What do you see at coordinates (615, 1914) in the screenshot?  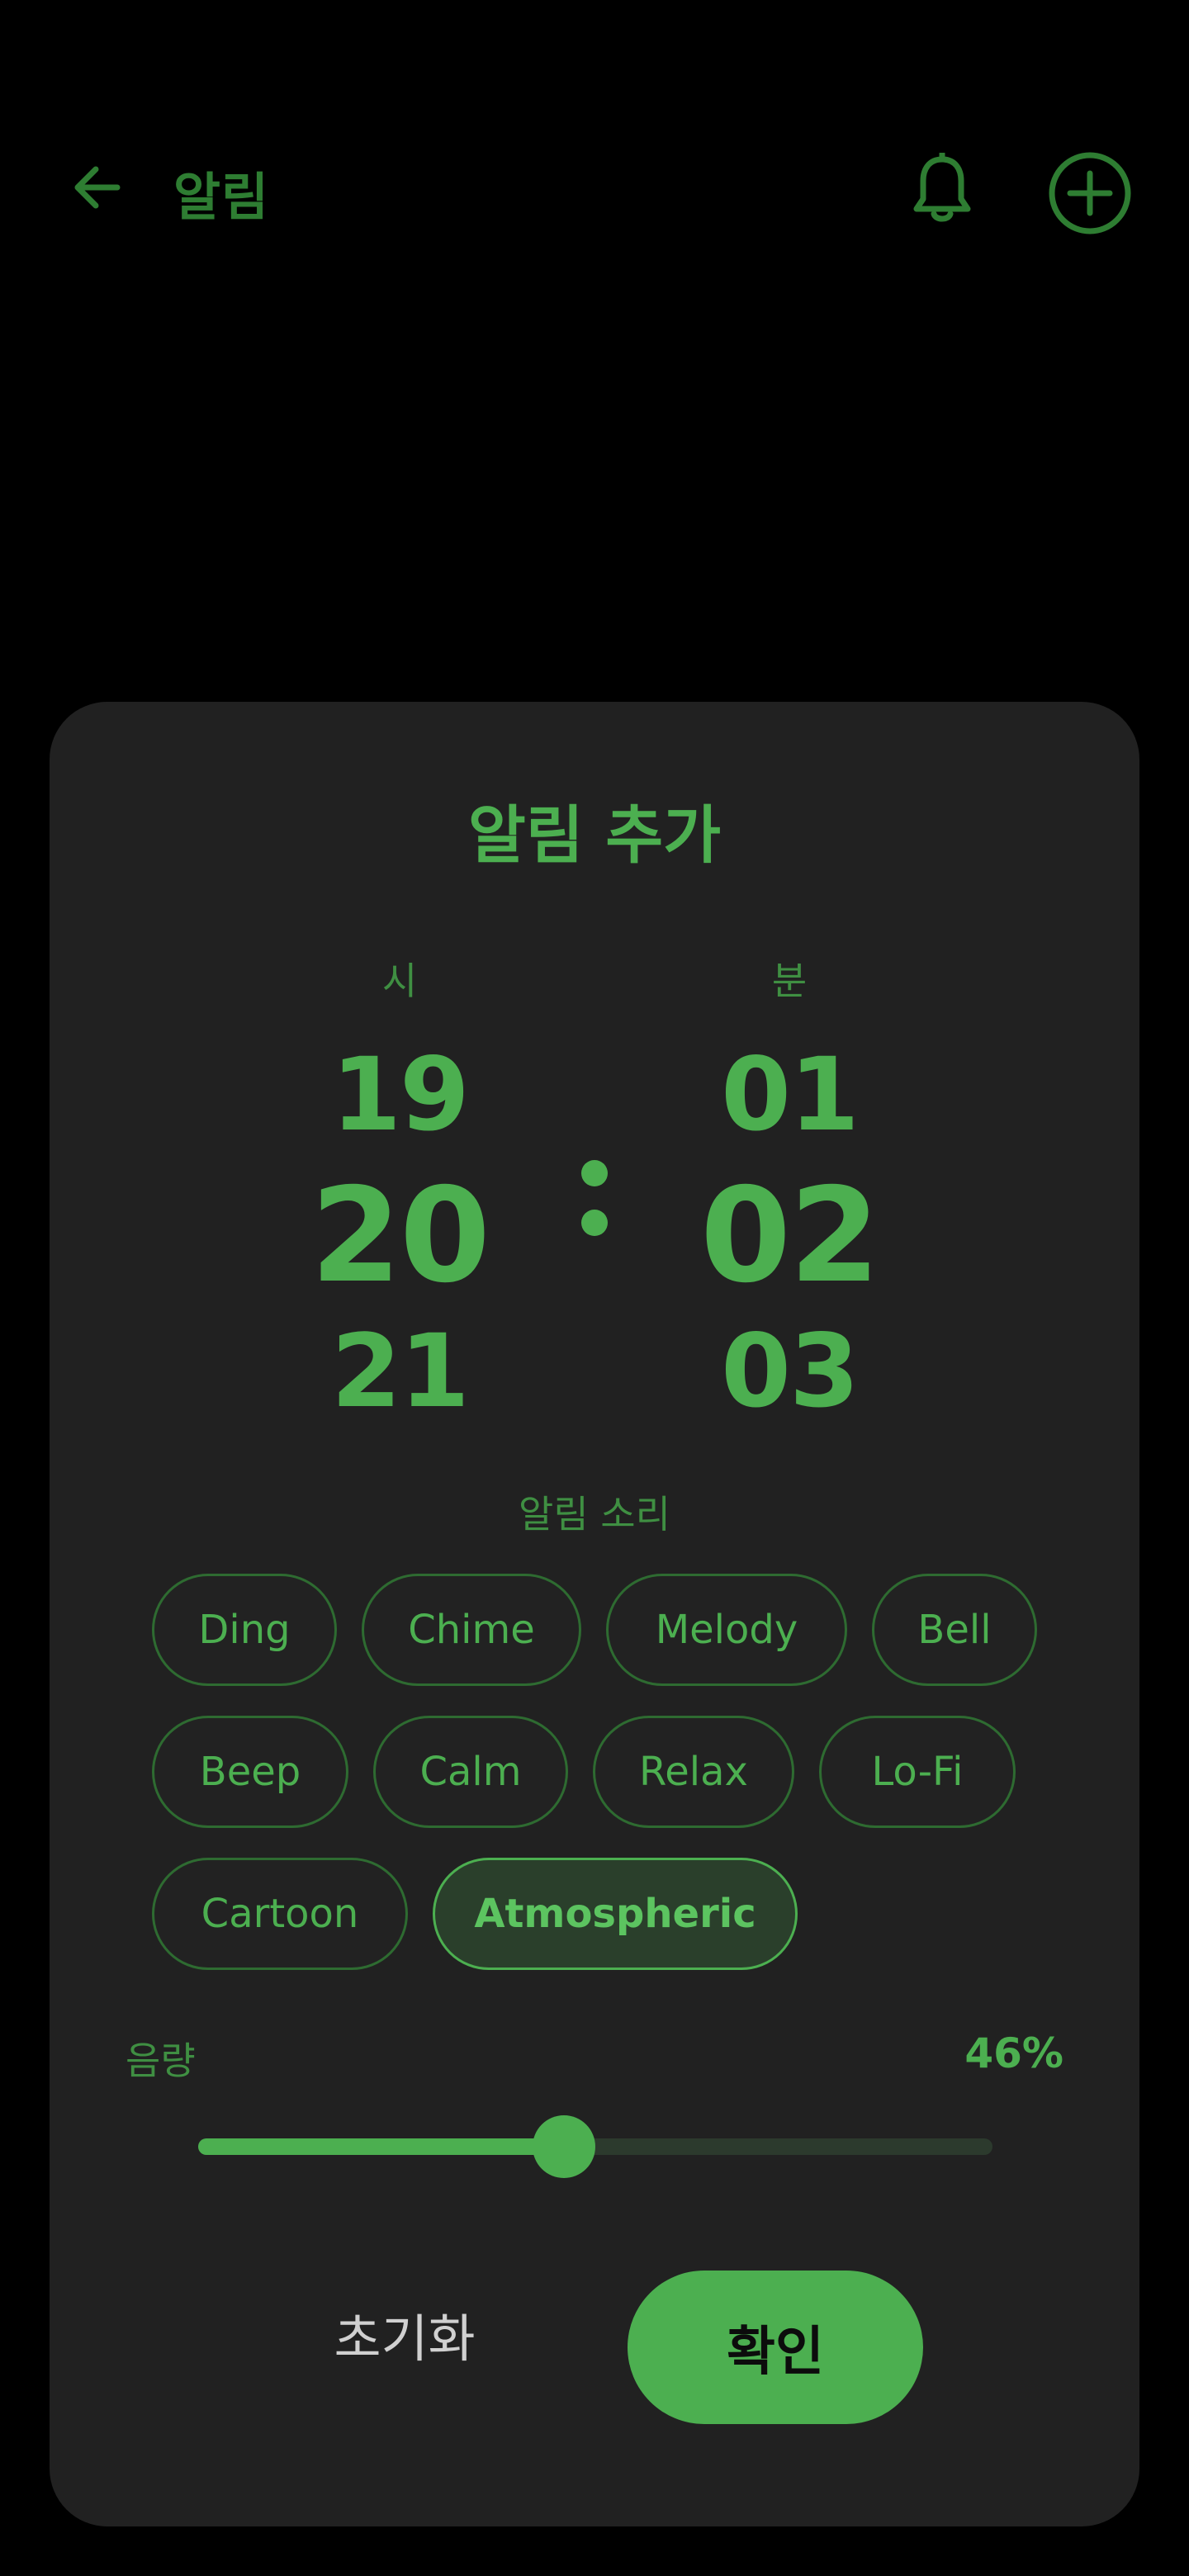 I see `sound-chip-atmospheric: Atmospheric` at bounding box center [615, 1914].